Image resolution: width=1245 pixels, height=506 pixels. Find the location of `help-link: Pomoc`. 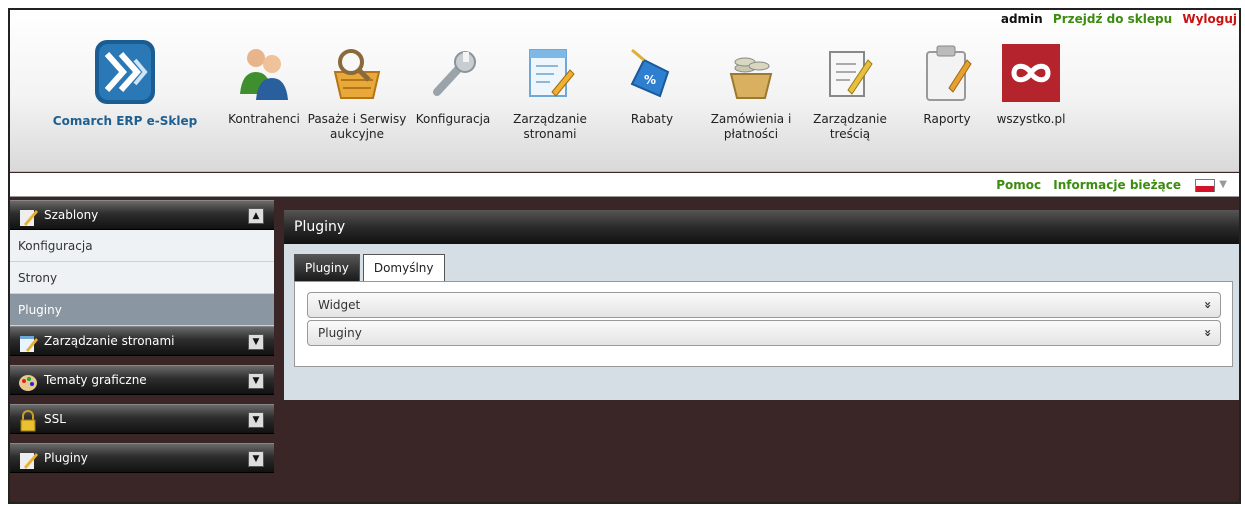

help-link: Pomoc is located at coordinates (1018, 185).